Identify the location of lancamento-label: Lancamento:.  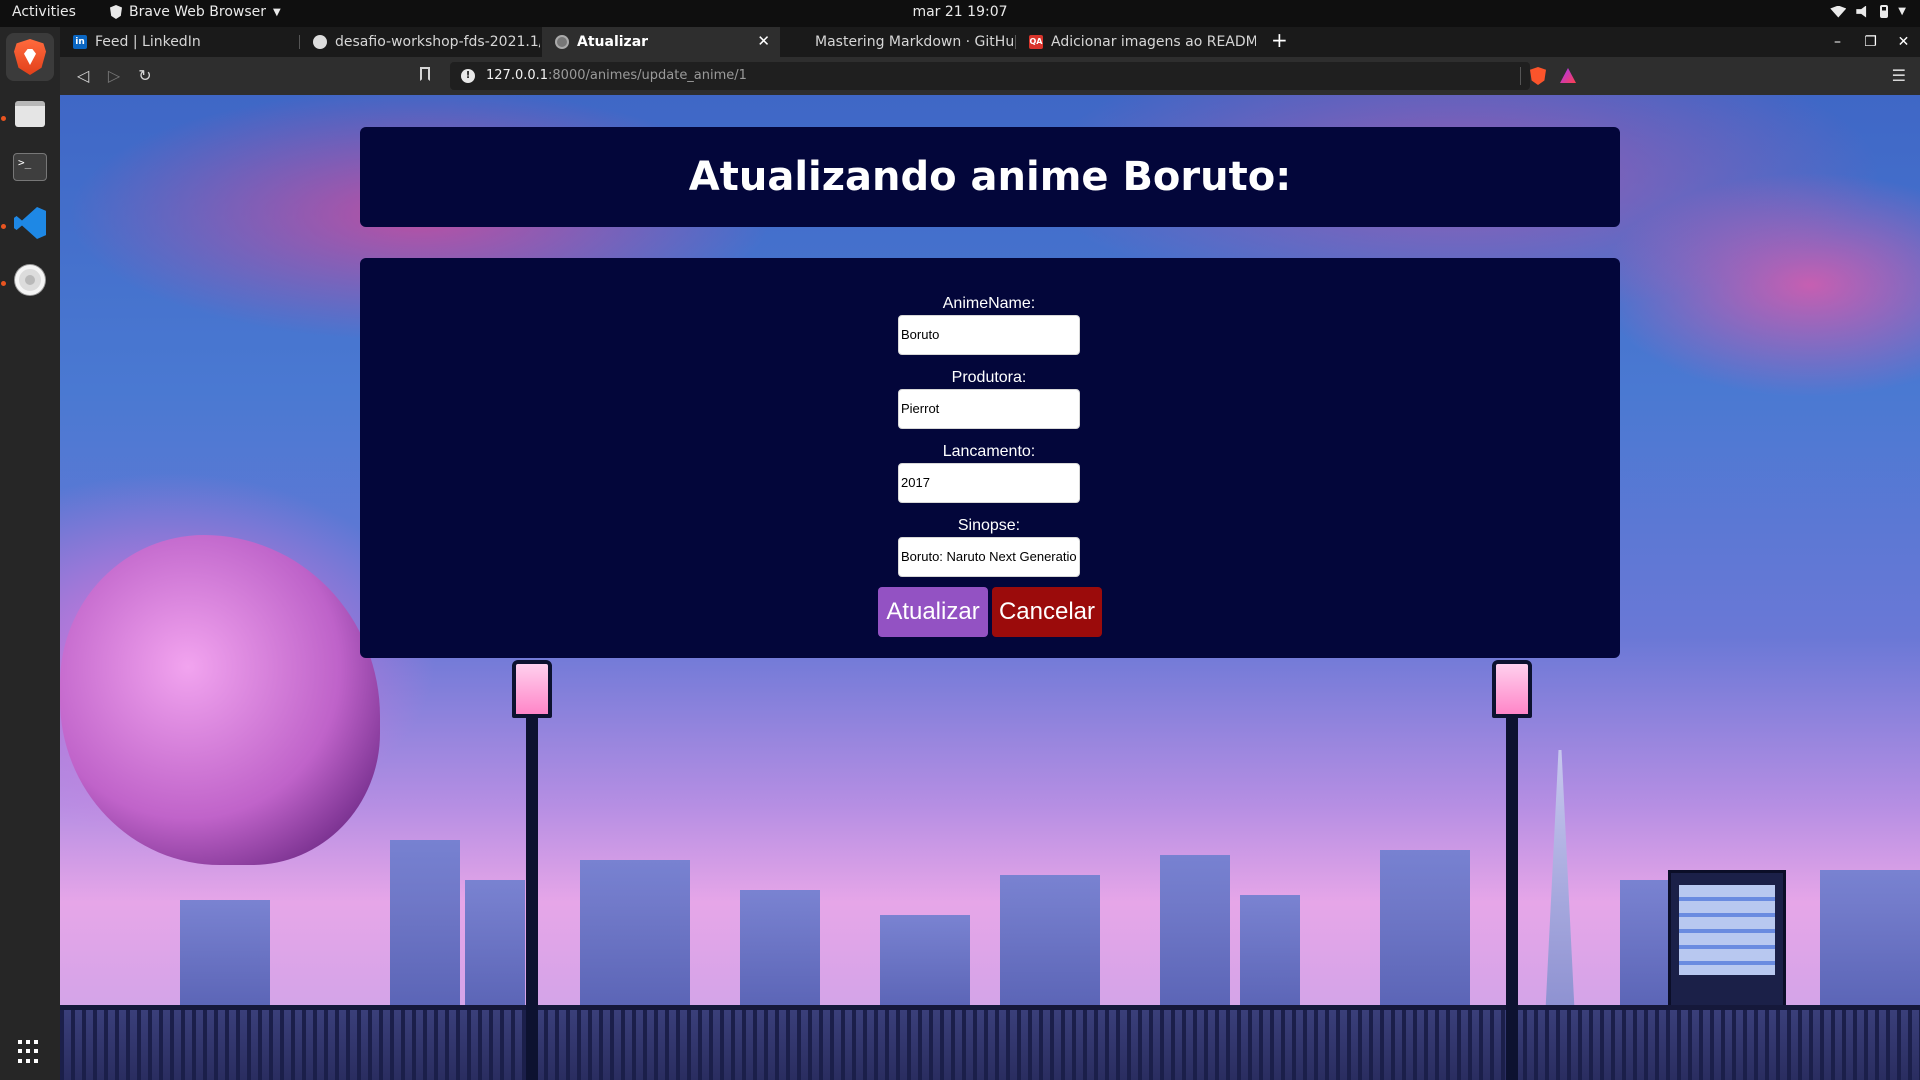
(989, 451).